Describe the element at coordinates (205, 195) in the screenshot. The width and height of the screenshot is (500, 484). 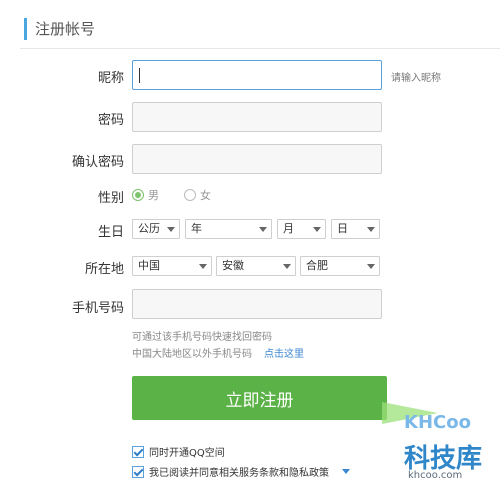
I see `gender-female-label: 女` at that location.